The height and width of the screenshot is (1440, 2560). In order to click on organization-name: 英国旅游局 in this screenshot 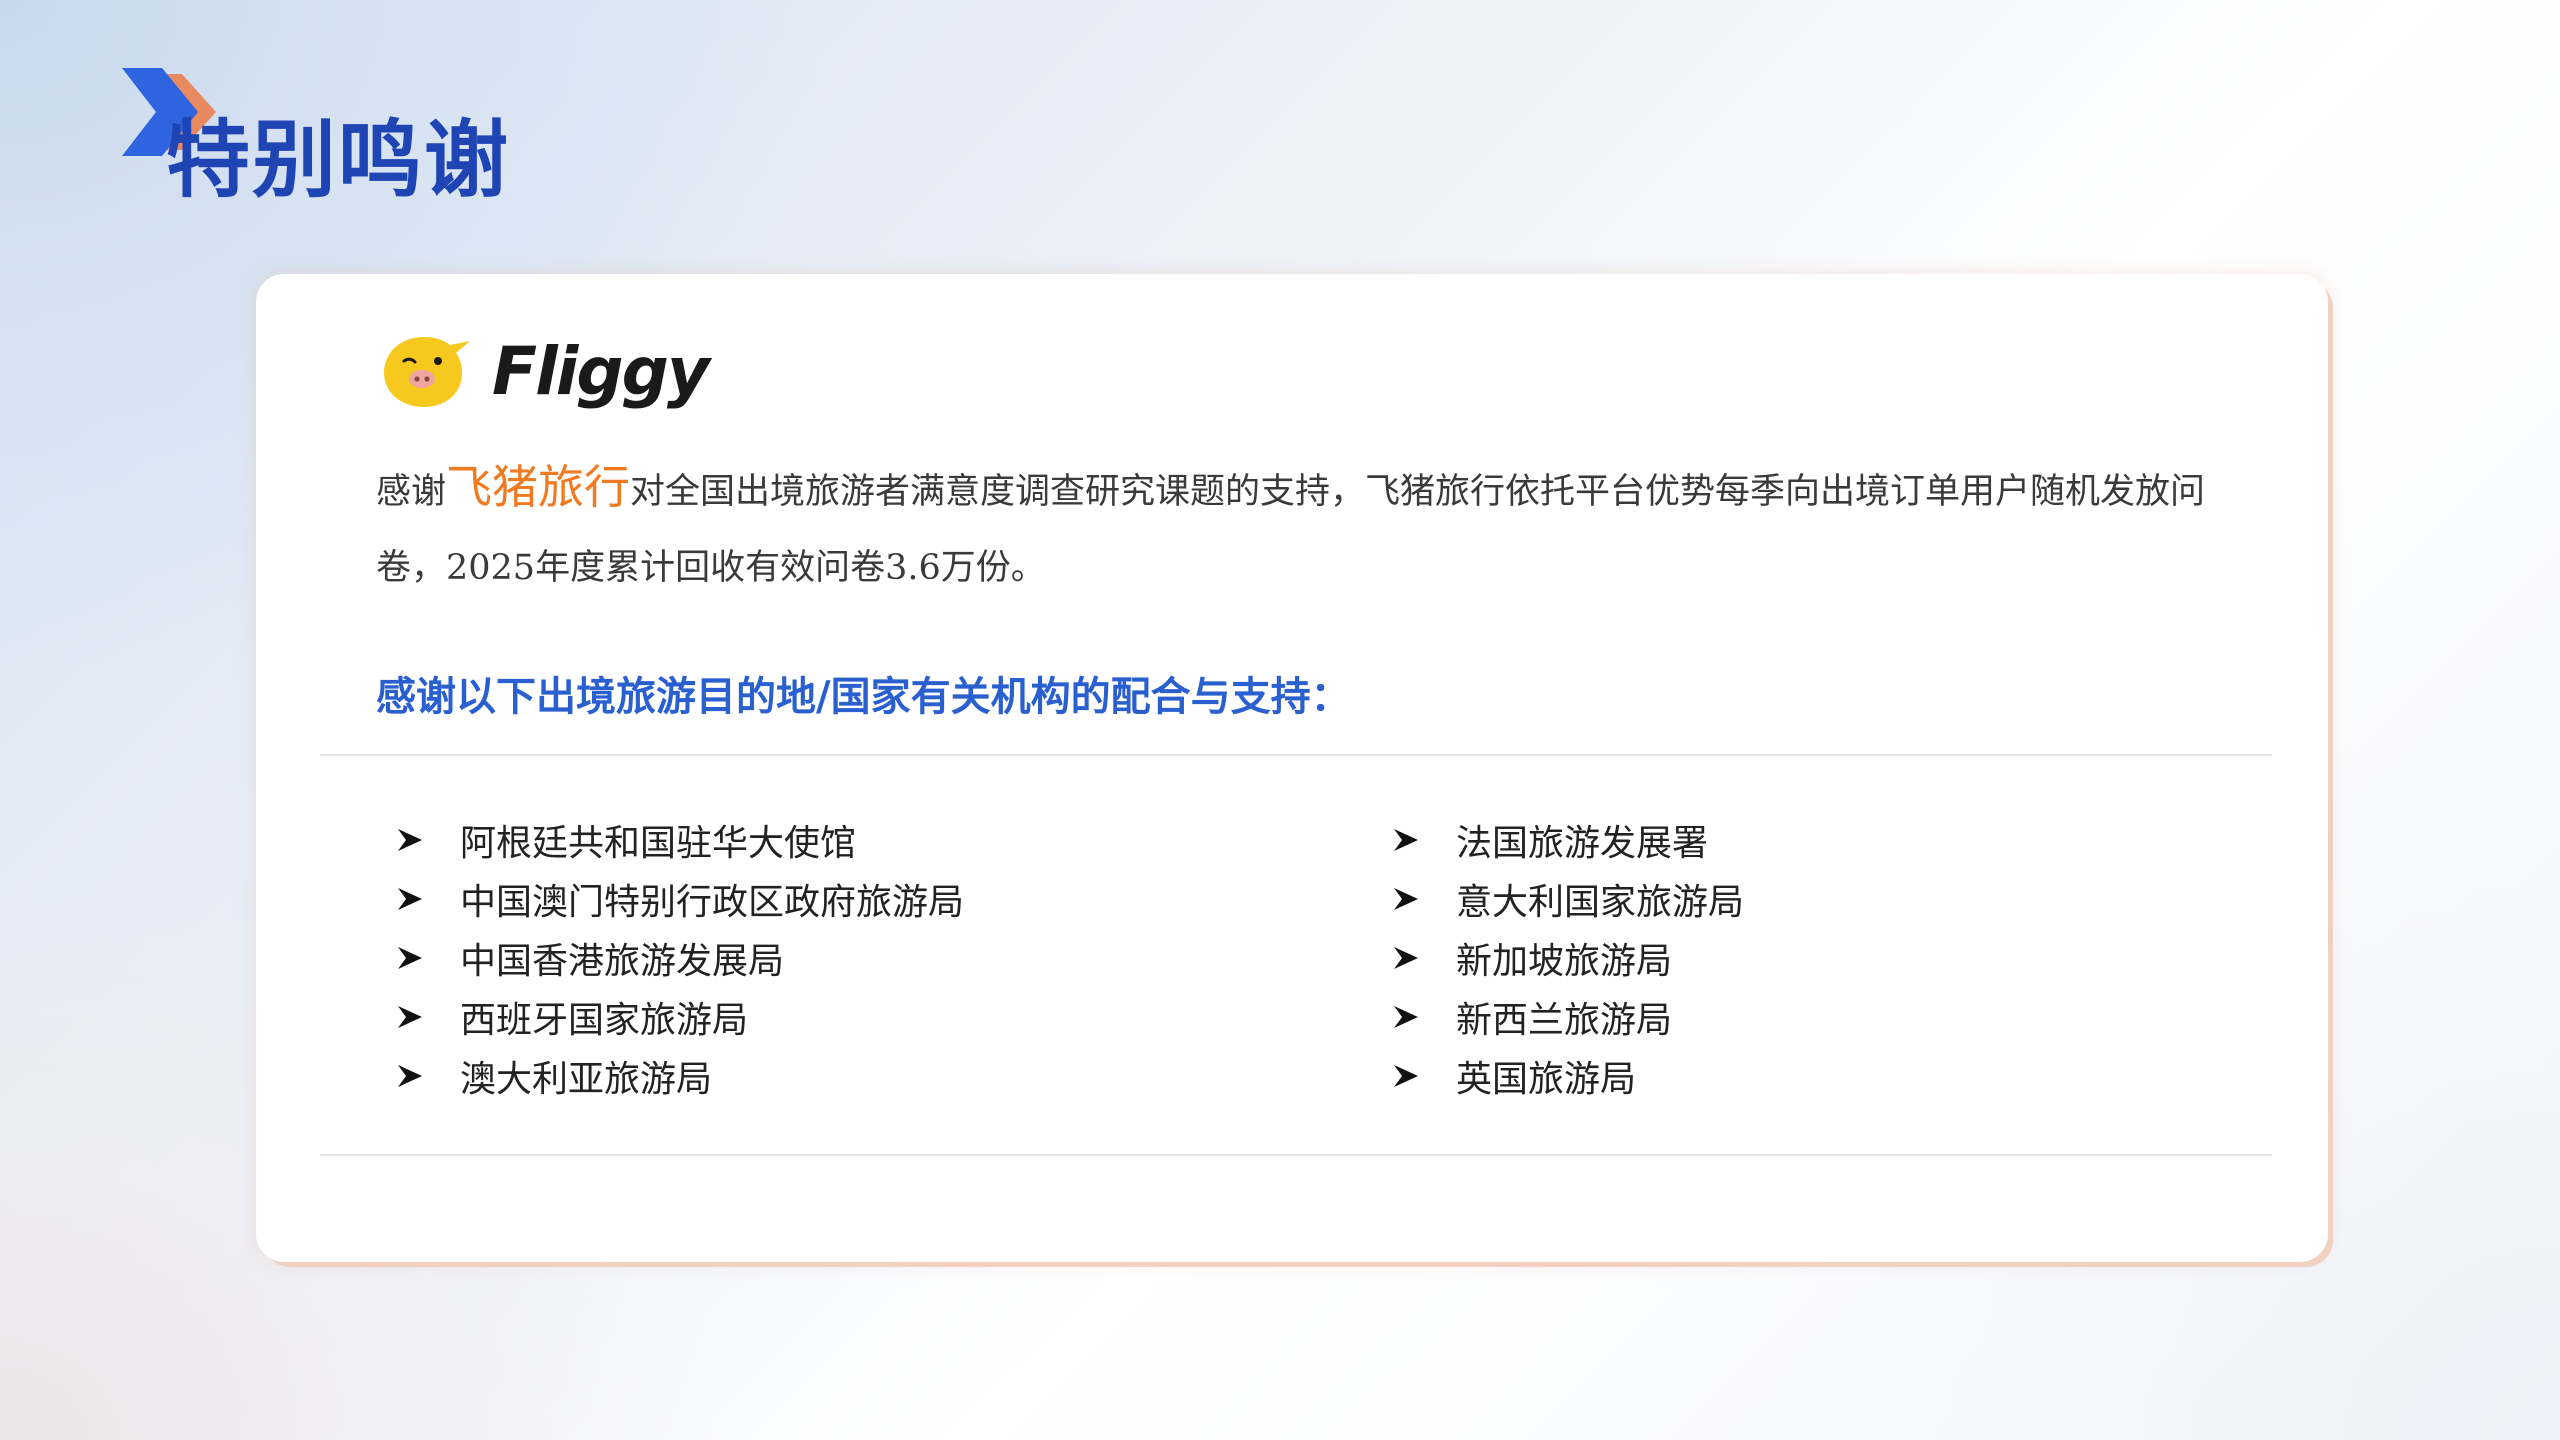, I will do `click(1546, 1079)`.